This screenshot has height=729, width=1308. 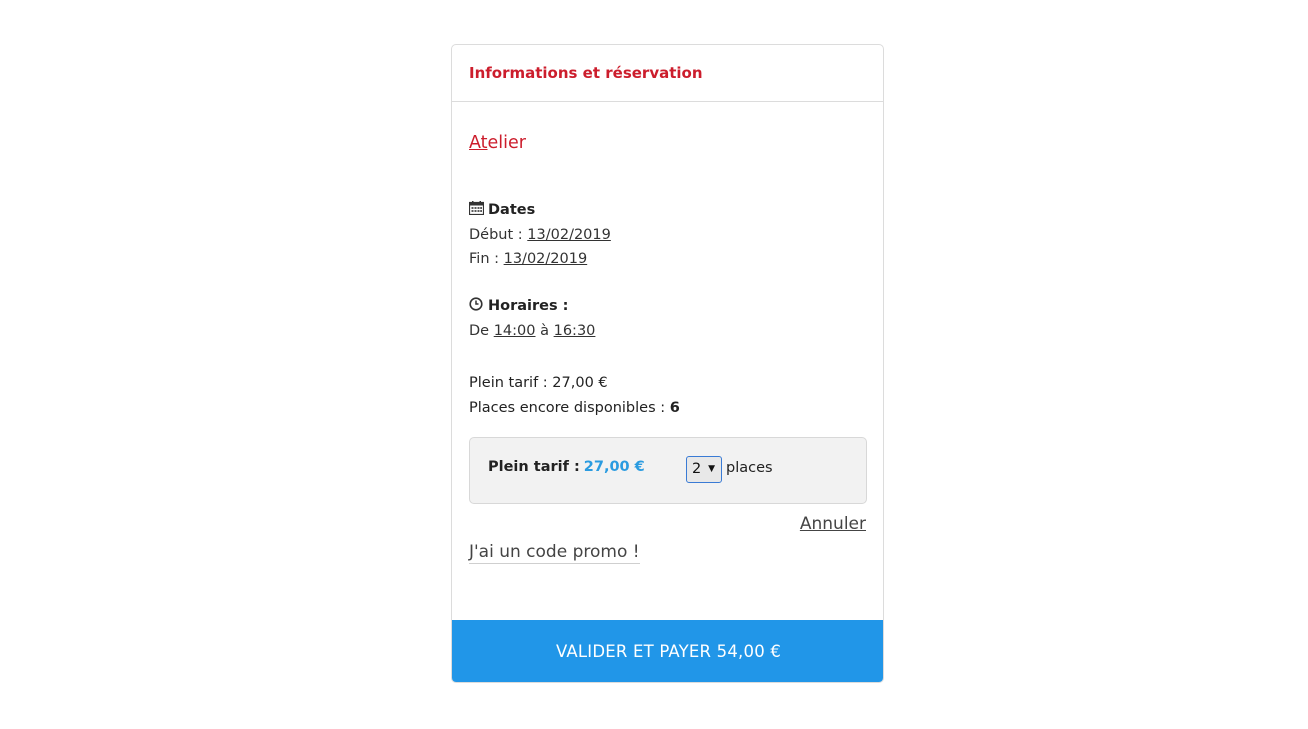 I want to click on card-header-title: Informations et réservation, so click(x=586, y=73).